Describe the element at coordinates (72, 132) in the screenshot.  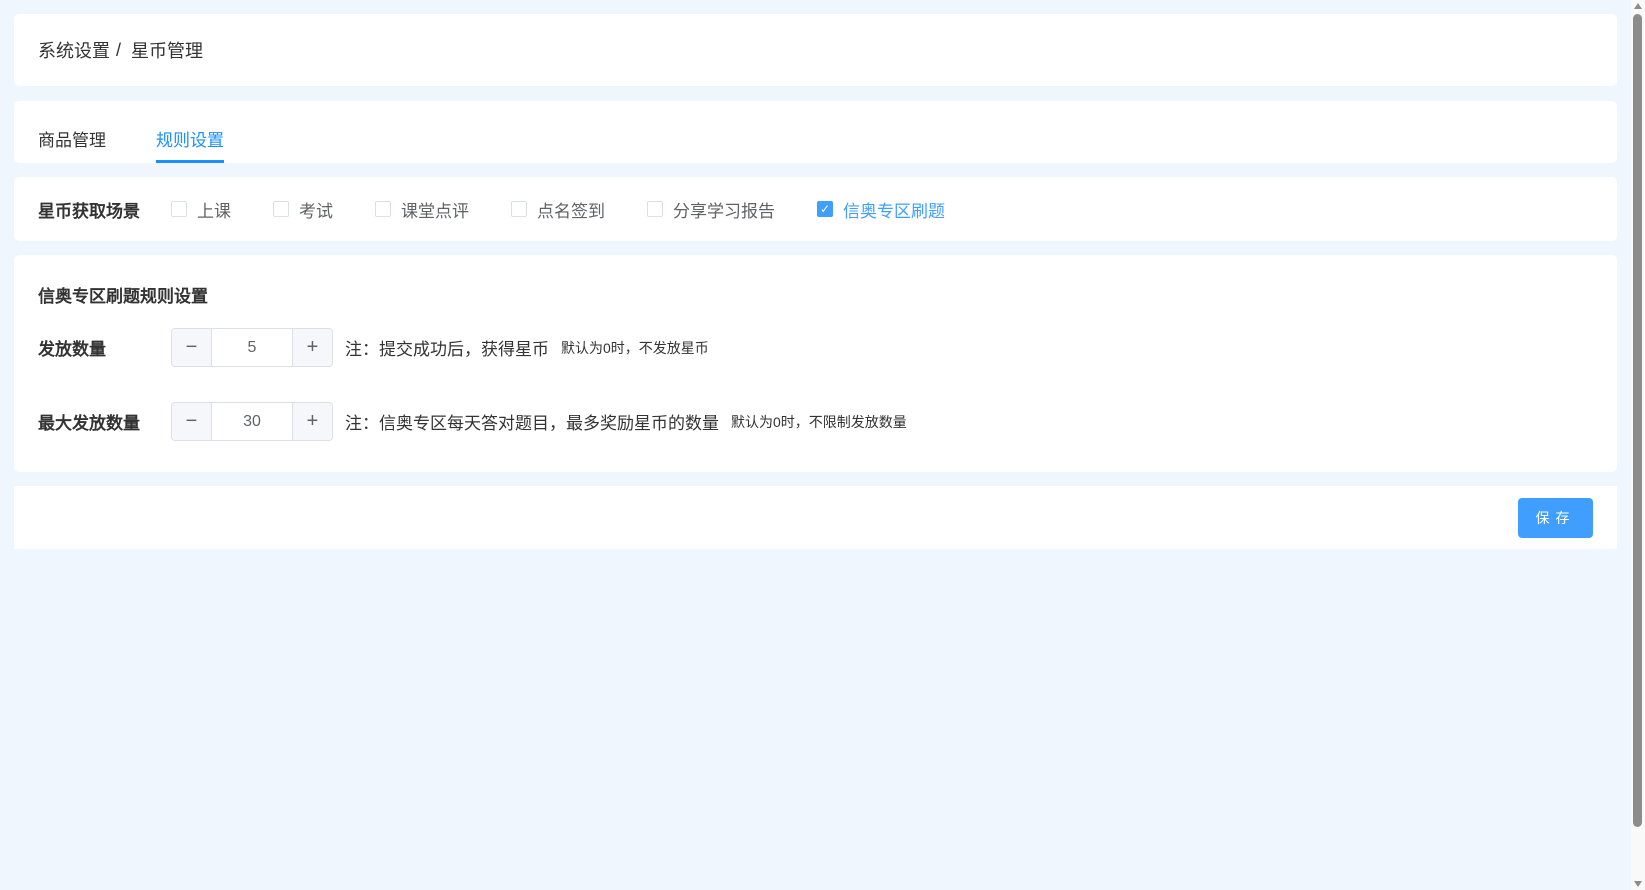
I see `tab-product-management: 商品管理` at that location.